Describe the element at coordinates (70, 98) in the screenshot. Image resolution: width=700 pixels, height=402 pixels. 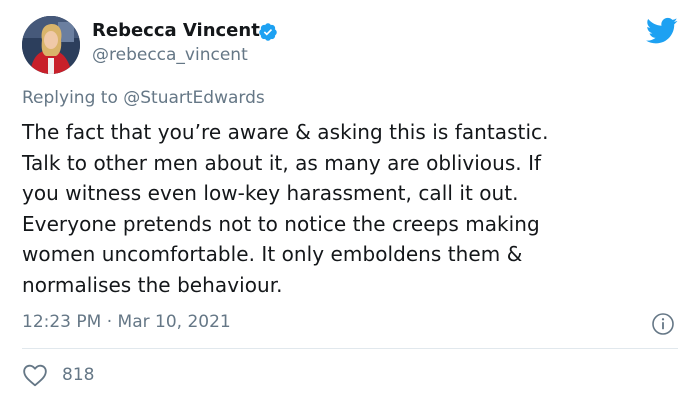
I see `replying-to-label: Replying to` at that location.